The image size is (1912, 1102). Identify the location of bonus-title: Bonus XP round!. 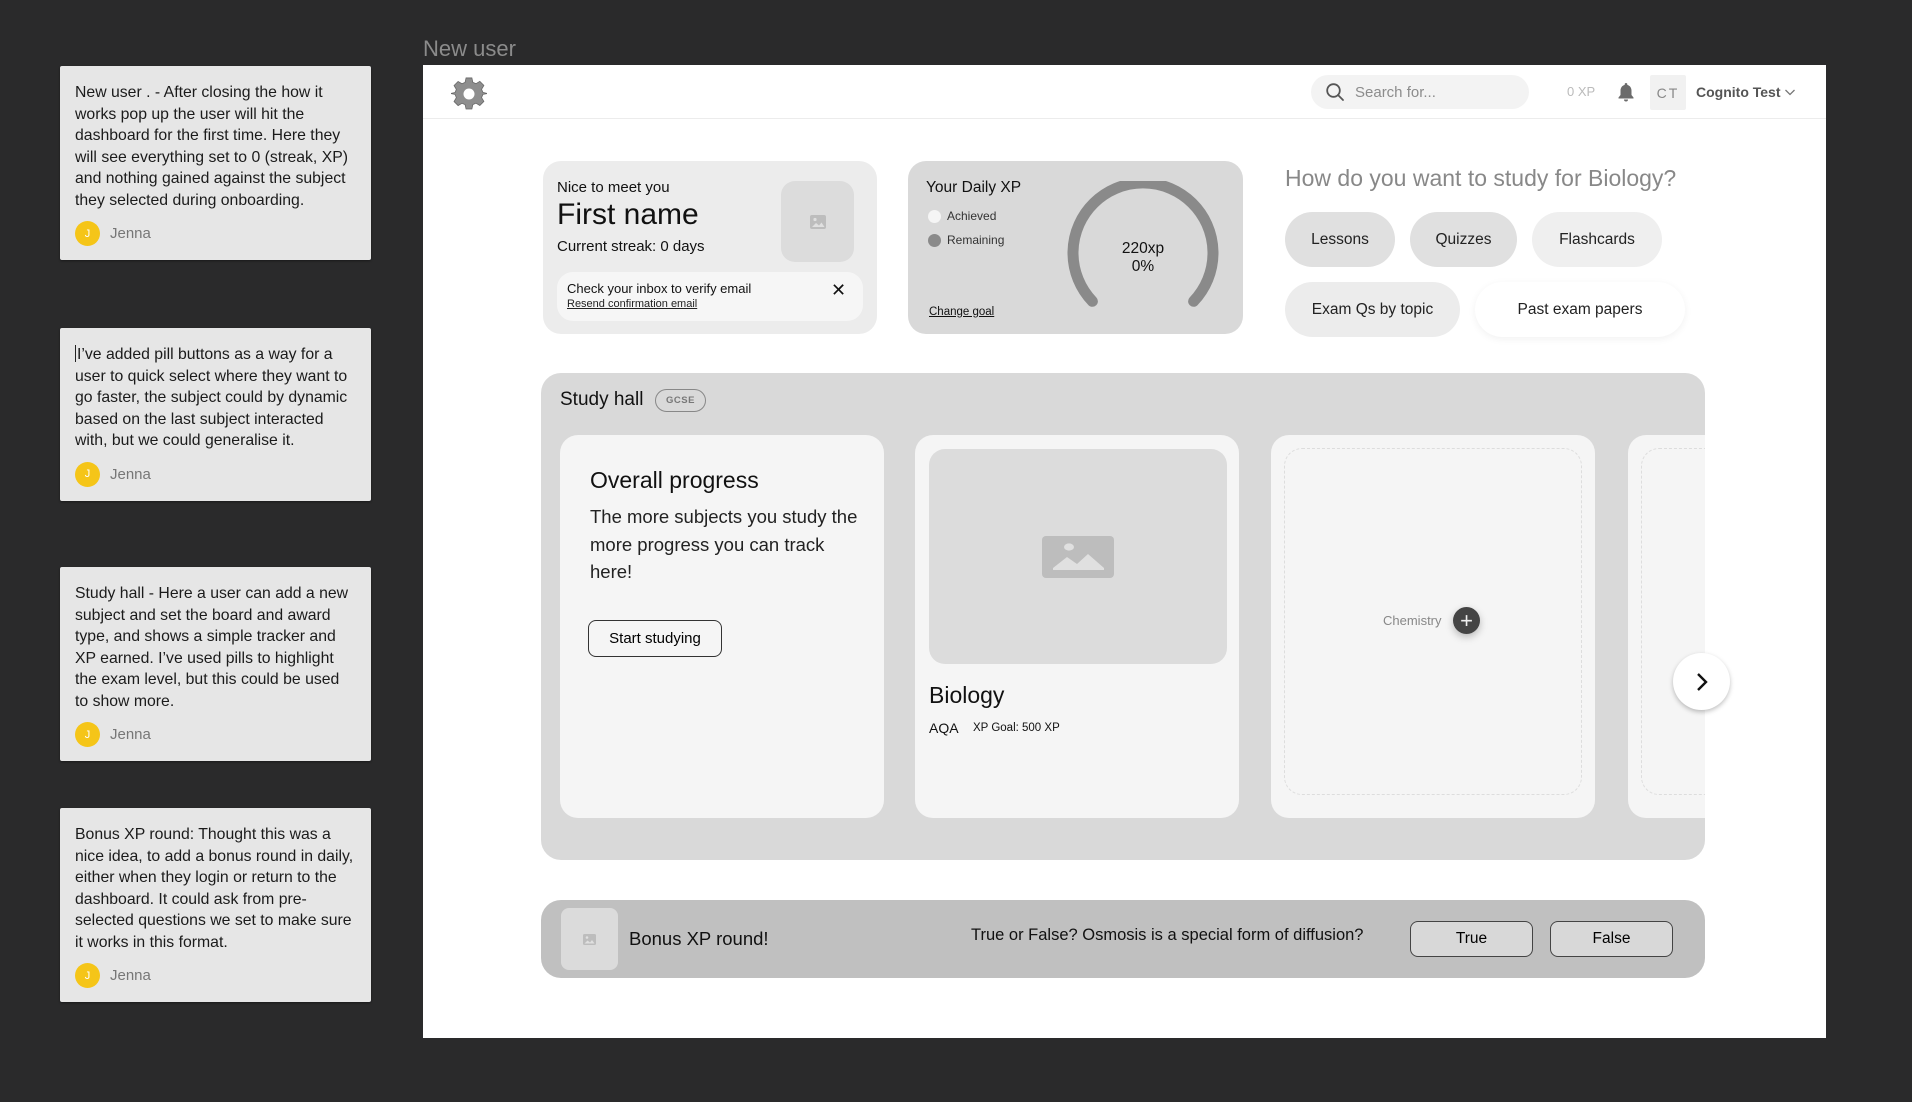
(699, 938).